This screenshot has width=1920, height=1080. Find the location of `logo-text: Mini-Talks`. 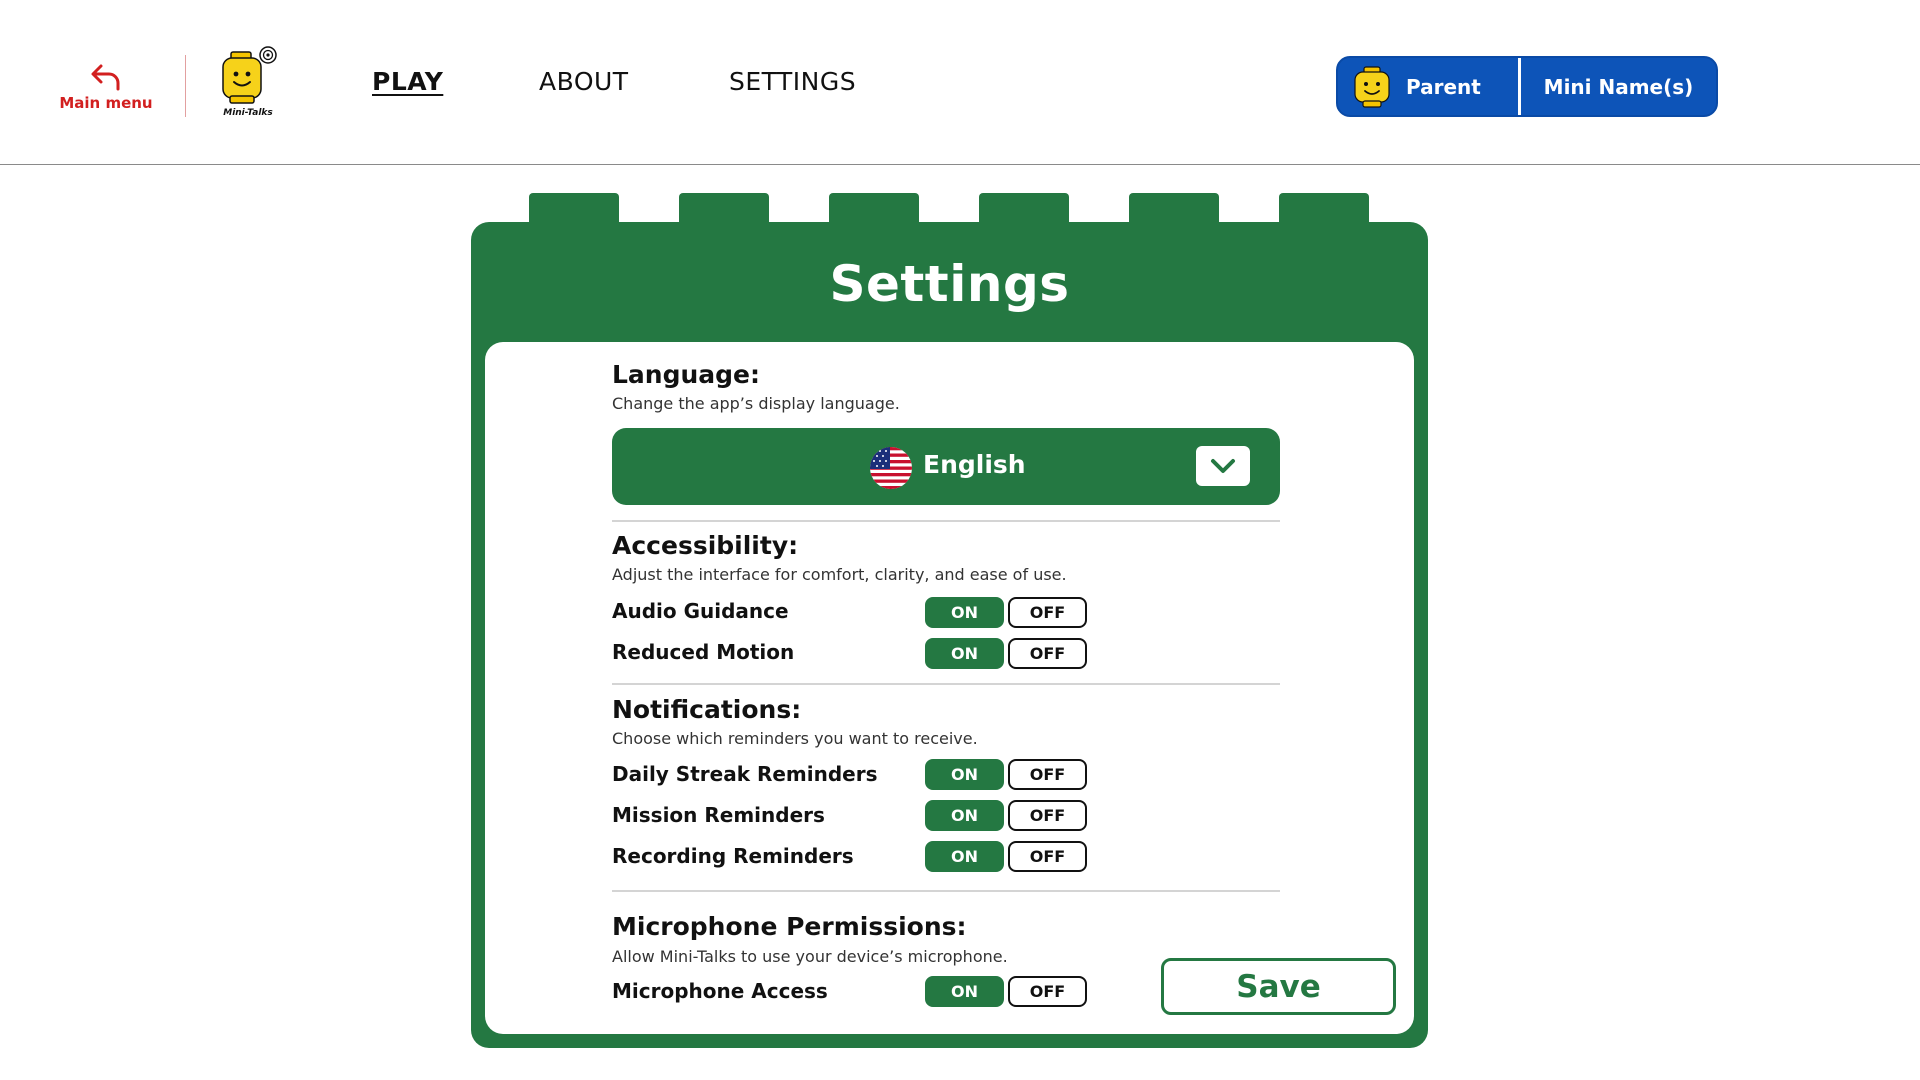

logo-text: Mini-Talks is located at coordinates (248, 113).